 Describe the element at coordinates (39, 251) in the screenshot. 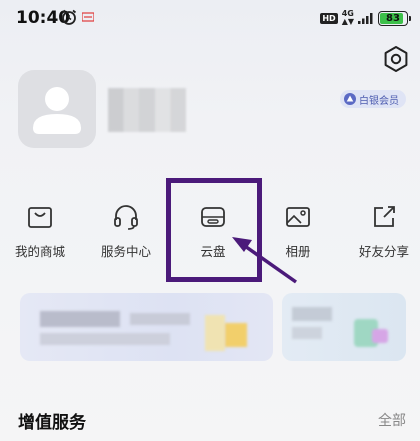

I see `shortcut-label: 我的商城` at that location.